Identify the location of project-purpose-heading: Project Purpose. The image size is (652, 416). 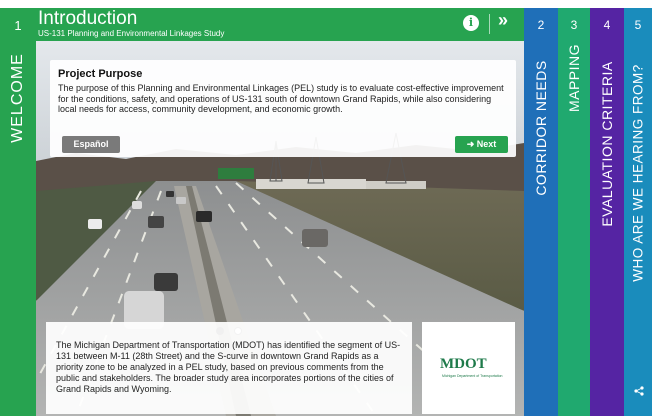
(100, 74).